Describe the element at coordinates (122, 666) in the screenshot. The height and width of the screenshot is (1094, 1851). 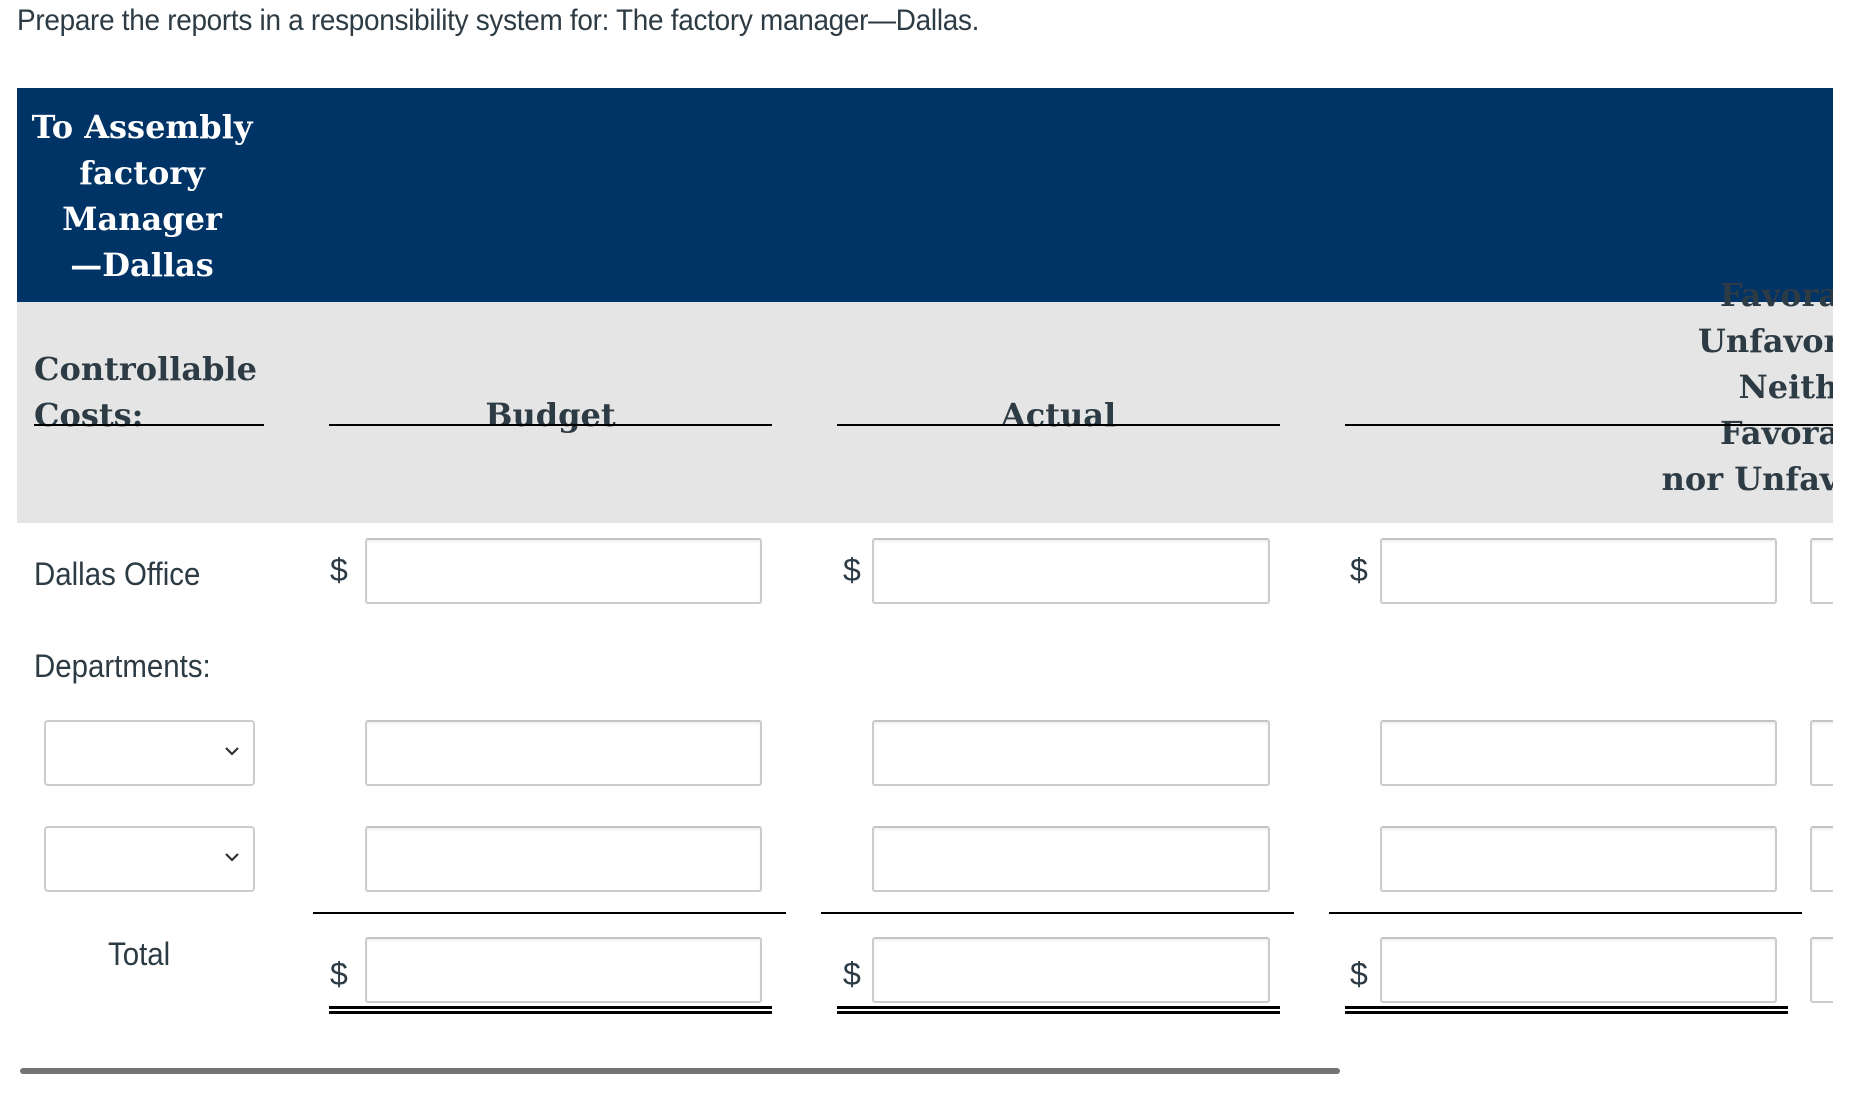
I see `departments-label: Departments:` at that location.